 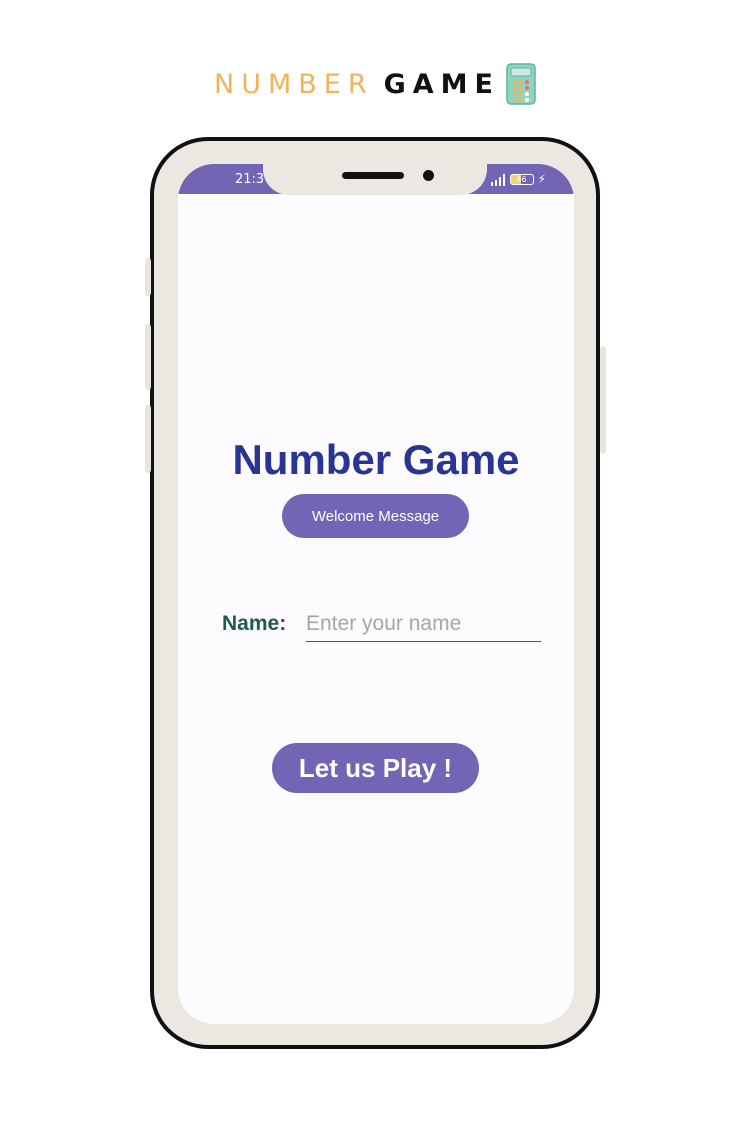 I want to click on name-label: Name:, so click(x=254, y=623).